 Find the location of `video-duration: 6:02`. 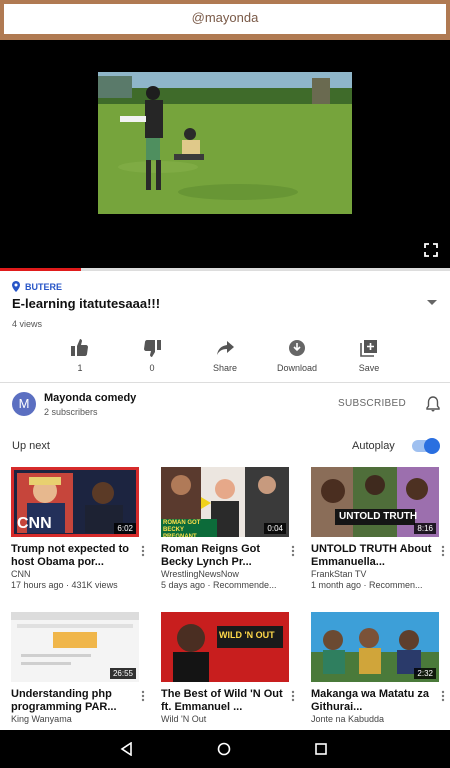

video-duration: 6:02 is located at coordinates (125, 528).